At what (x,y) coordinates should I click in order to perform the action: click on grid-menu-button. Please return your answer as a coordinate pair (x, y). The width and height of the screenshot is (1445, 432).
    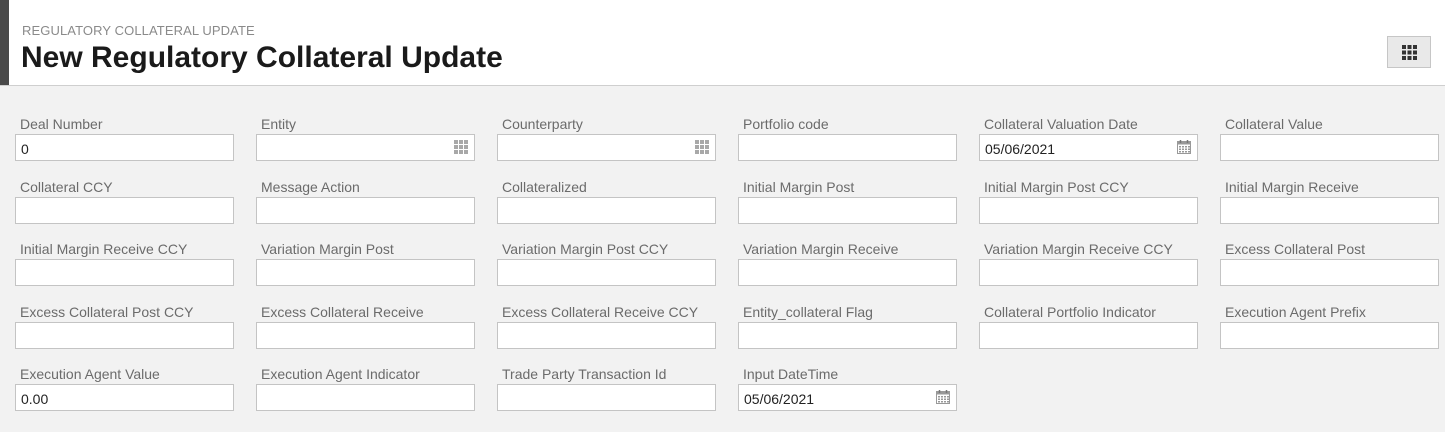
    Looking at the image, I should click on (1409, 52).